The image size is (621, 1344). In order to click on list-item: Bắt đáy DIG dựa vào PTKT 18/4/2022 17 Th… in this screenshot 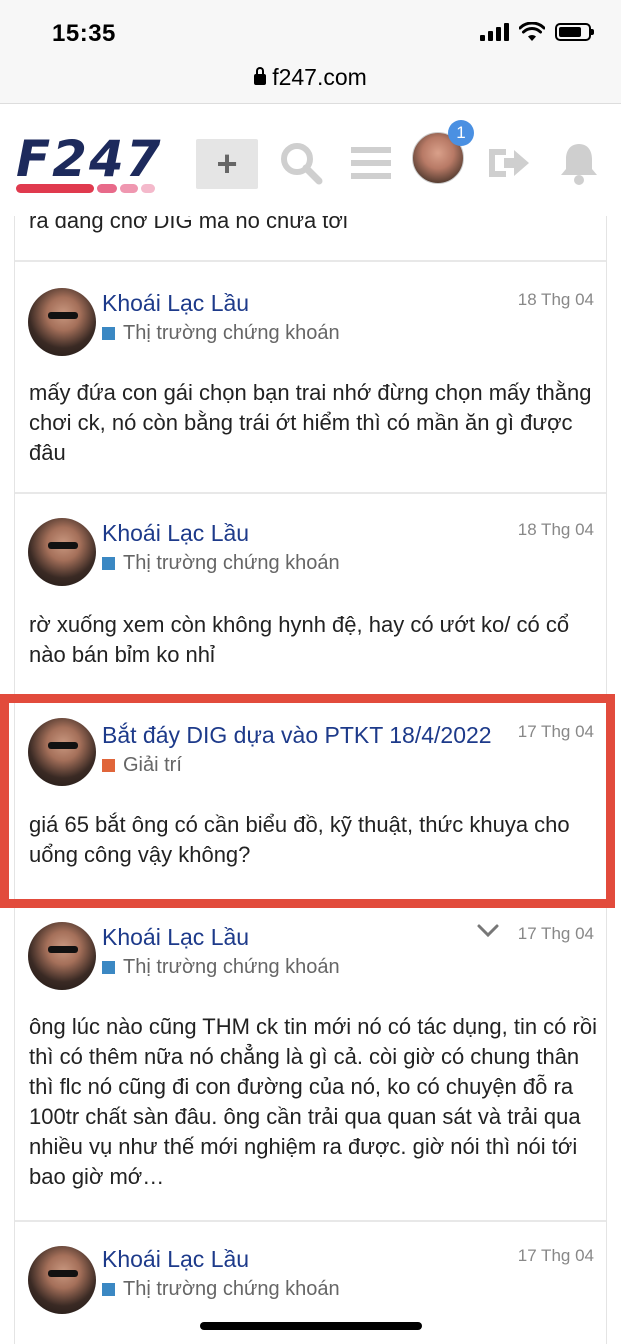, I will do `click(310, 798)`.